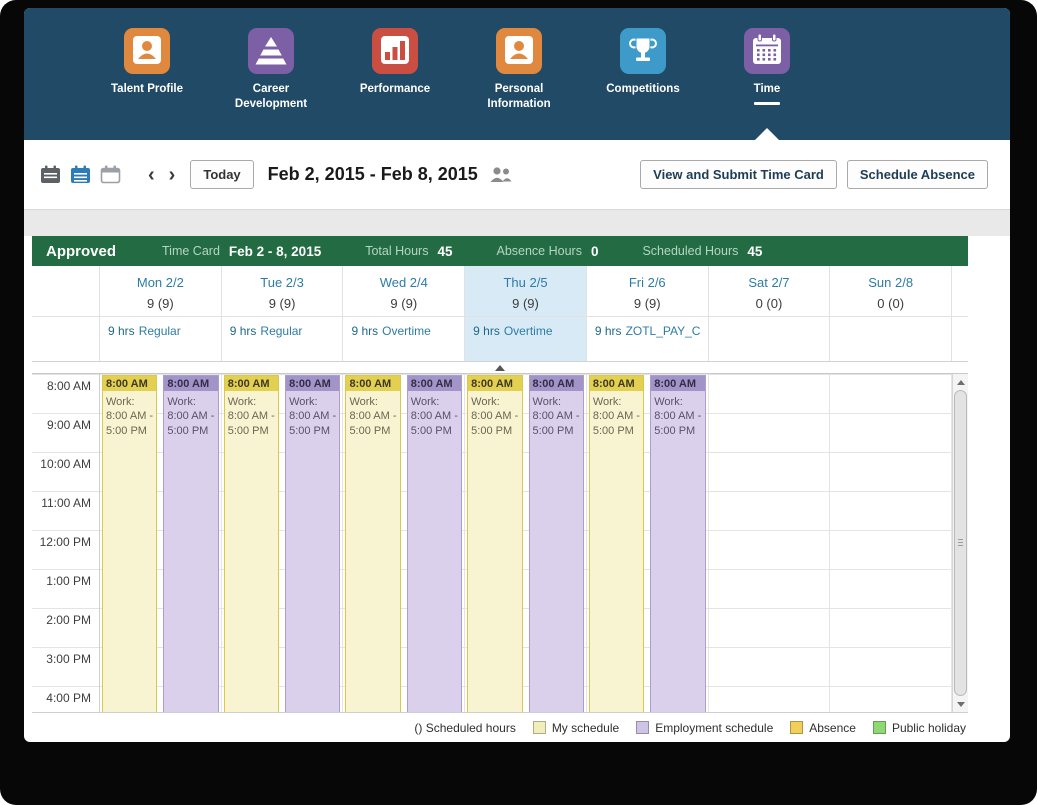  I want to click on personal-information-icon, so click(519, 51).